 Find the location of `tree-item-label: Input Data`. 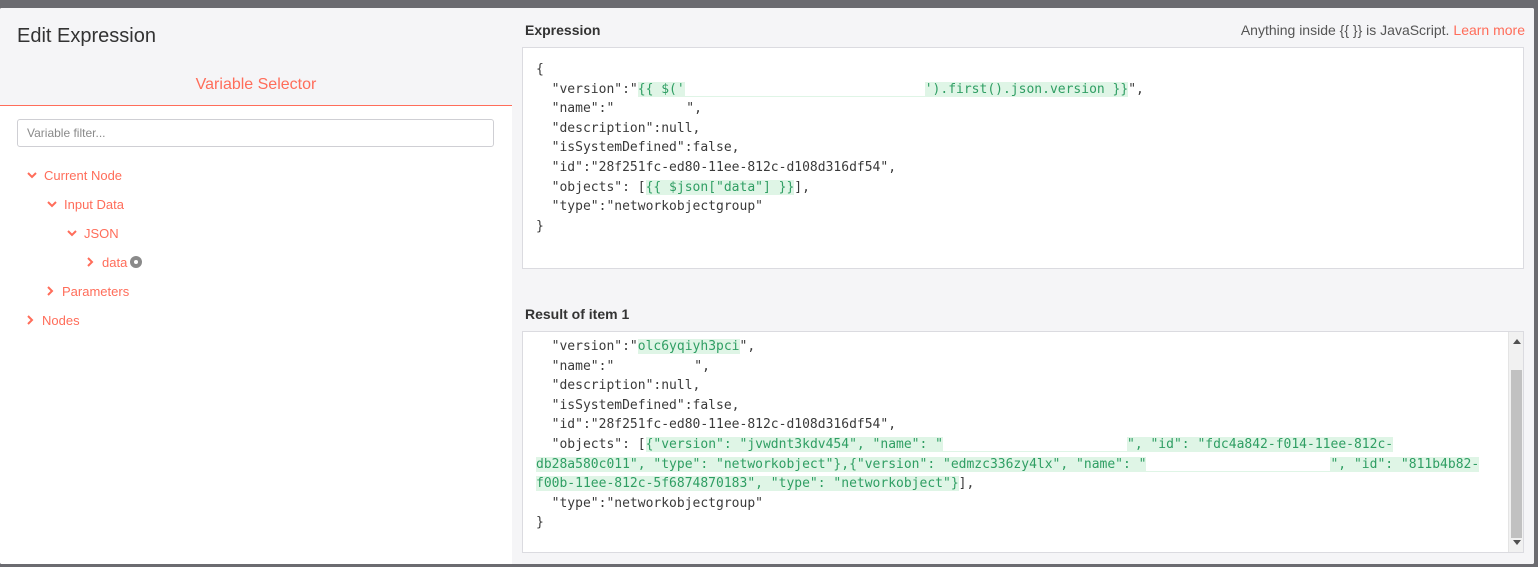

tree-item-label: Input Data is located at coordinates (94, 204).